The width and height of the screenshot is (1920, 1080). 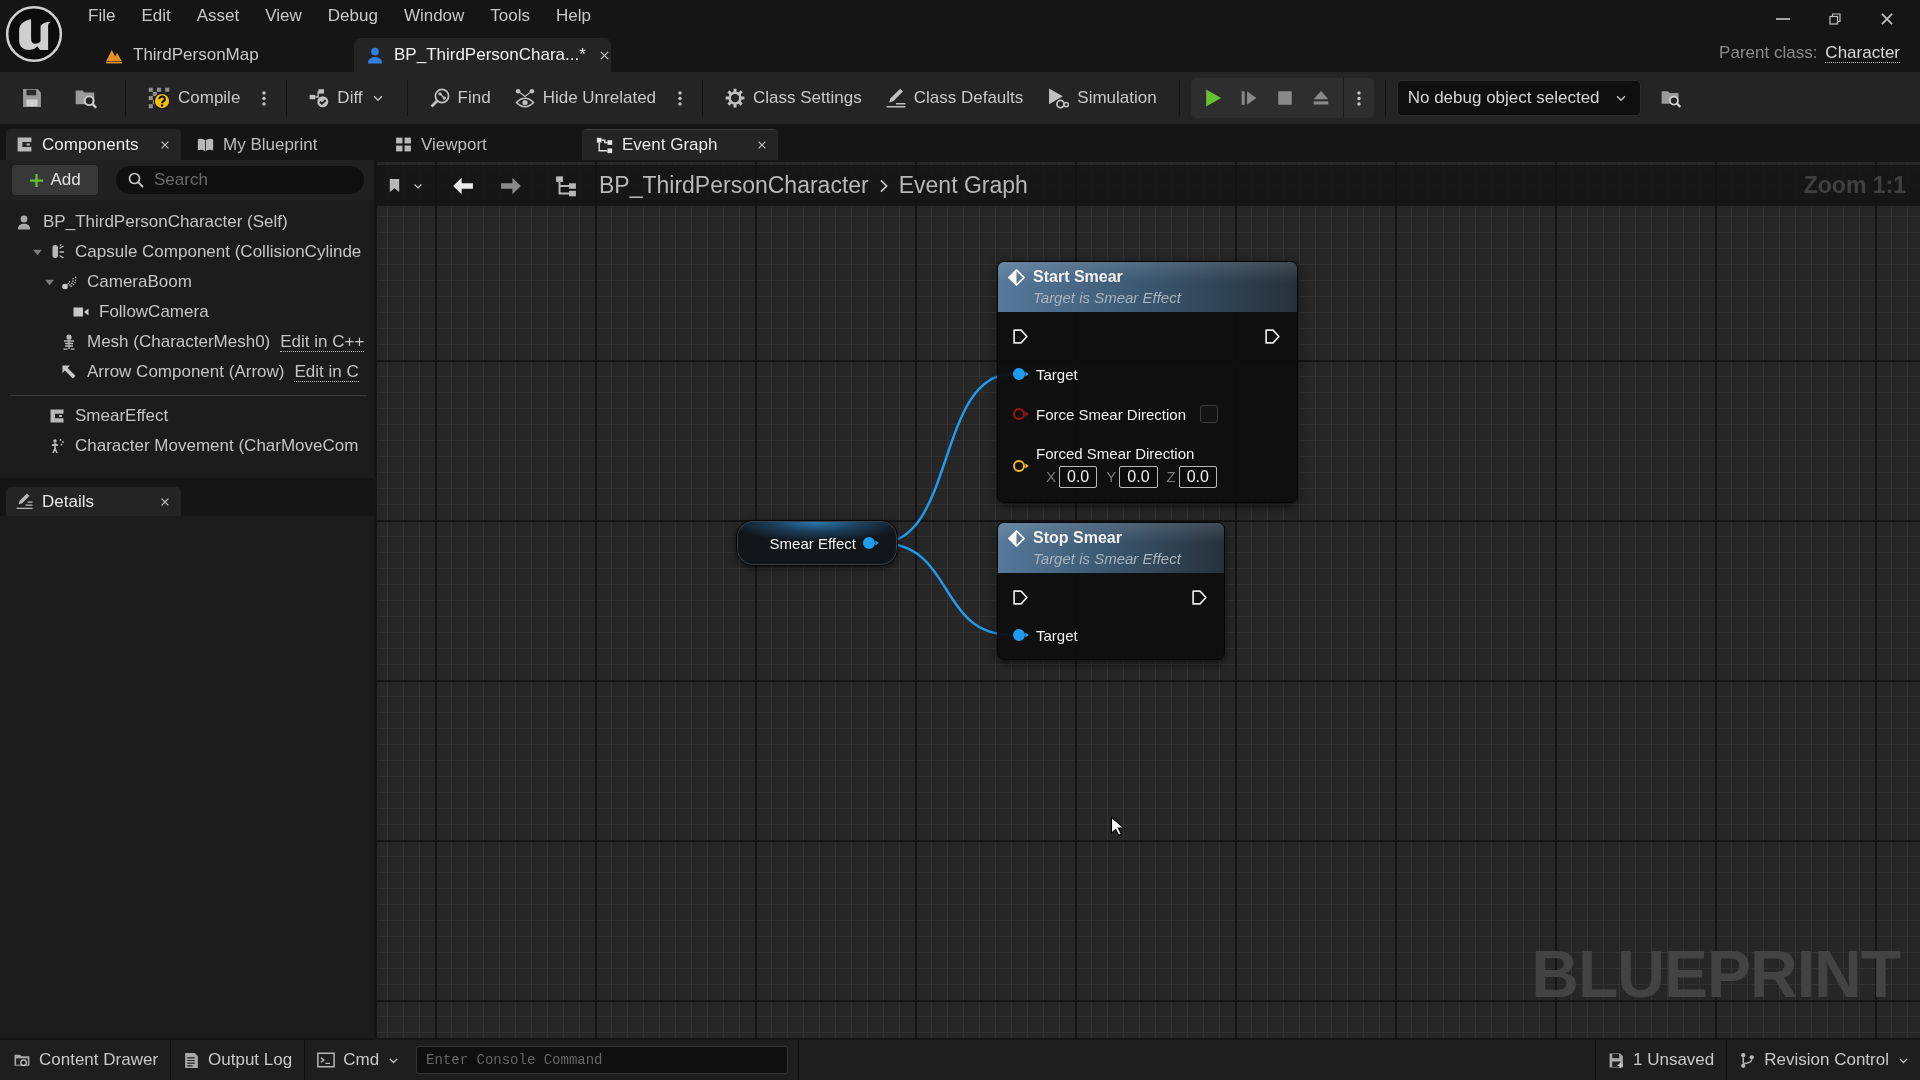 What do you see at coordinates (219, 55) in the screenshot?
I see `document-tab: ThirdPersonMap` at bounding box center [219, 55].